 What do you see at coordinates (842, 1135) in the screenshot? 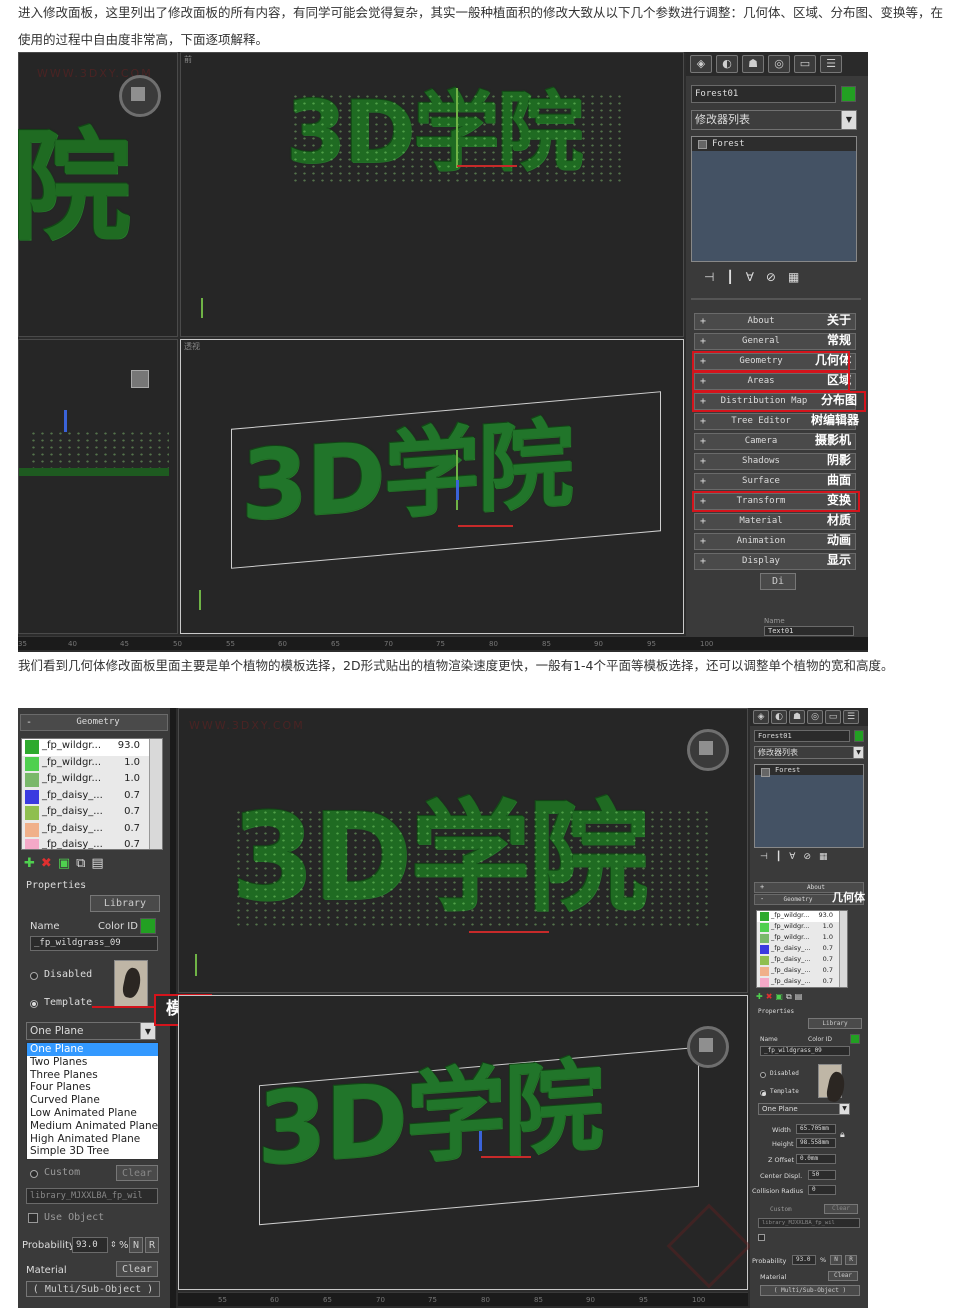
I see `lock-icon: 🔒︎` at bounding box center [842, 1135].